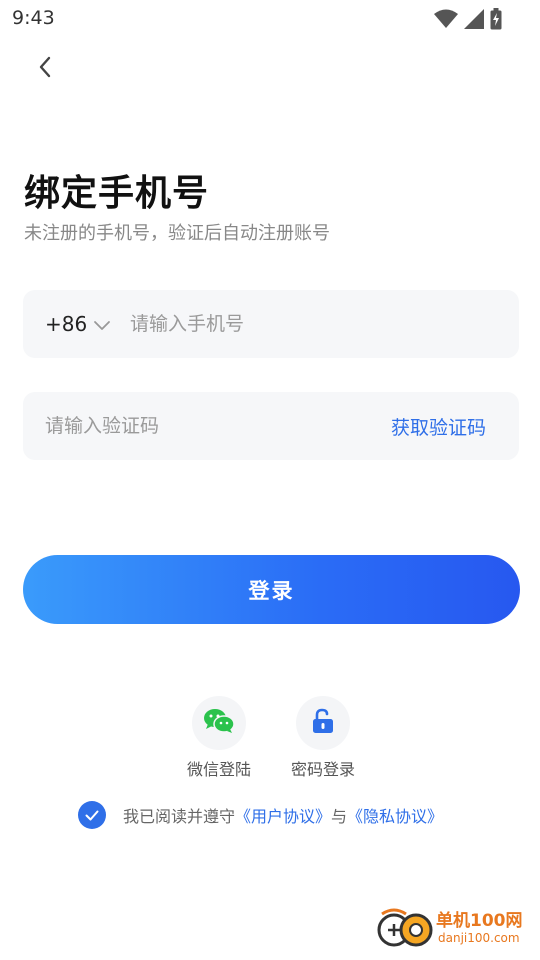 Image resolution: width=540 pixels, height=960 pixels. I want to click on password-login-circle, so click(323, 723).